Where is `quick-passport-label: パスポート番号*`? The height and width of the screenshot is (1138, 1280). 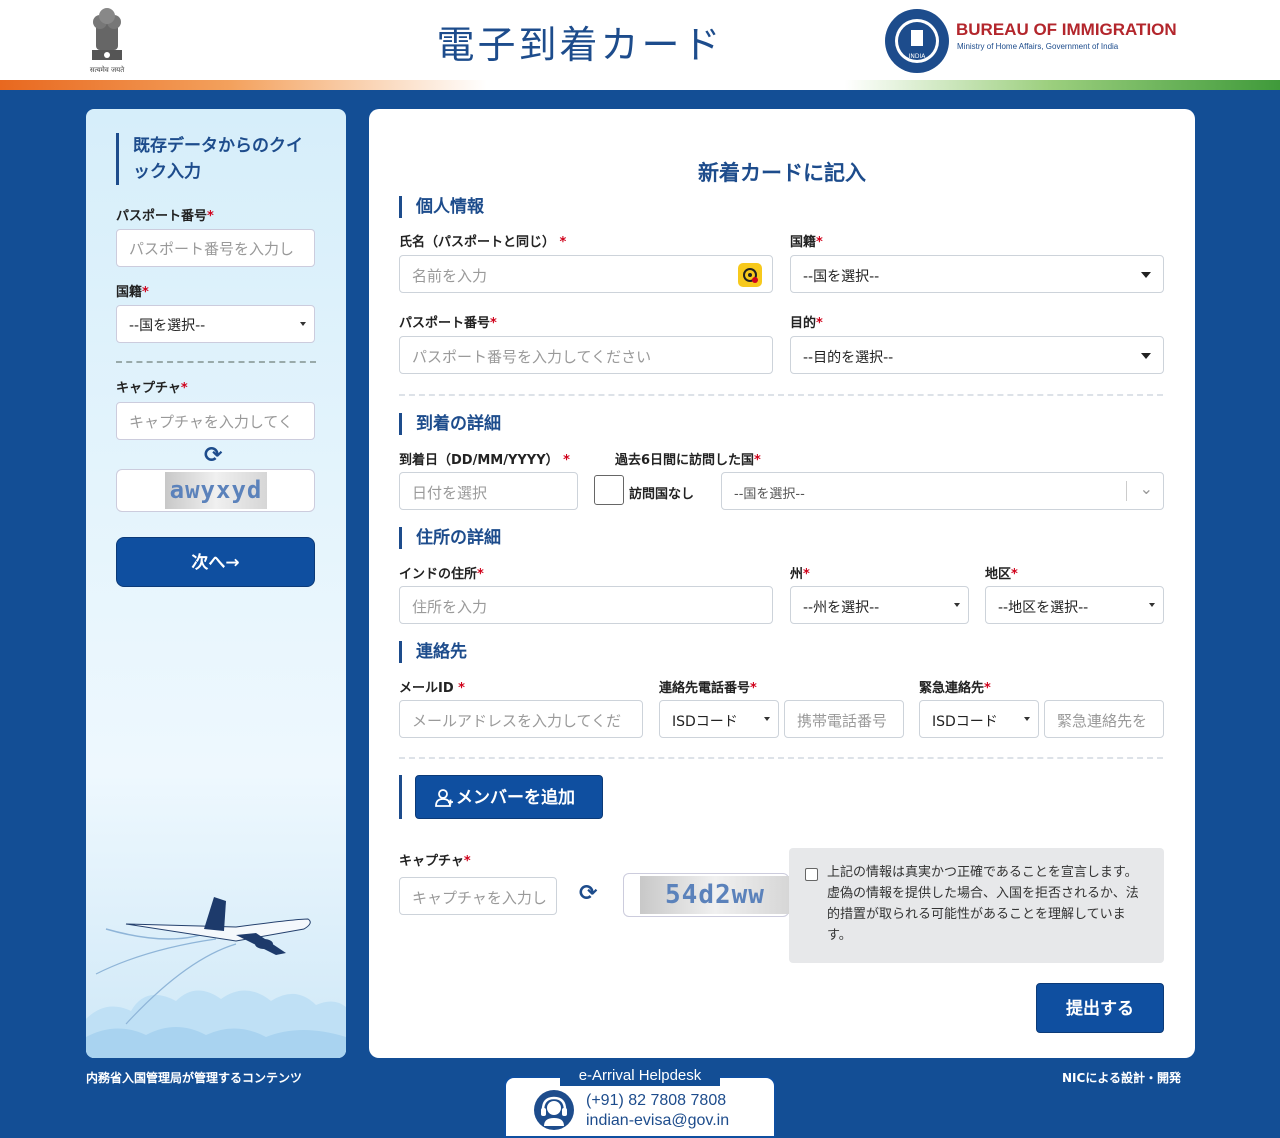
quick-passport-label: パスポート番号* is located at coordinates (165, 216).